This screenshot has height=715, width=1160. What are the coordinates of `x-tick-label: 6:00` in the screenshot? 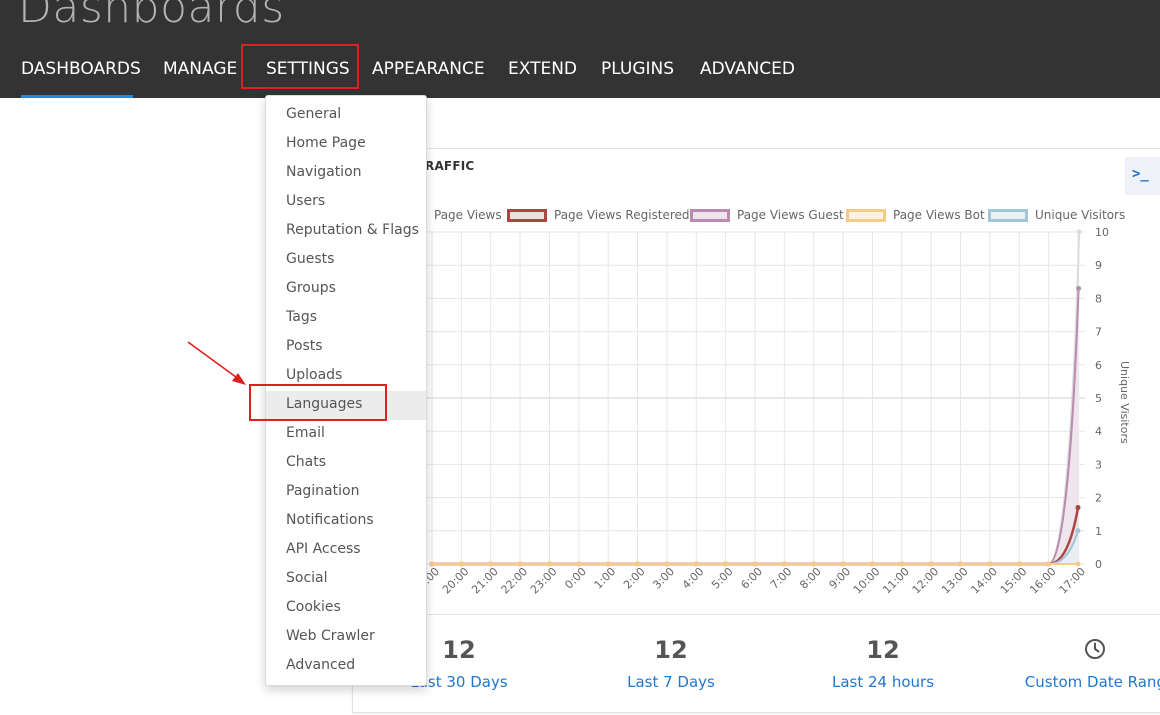 It's located at (751, 578).